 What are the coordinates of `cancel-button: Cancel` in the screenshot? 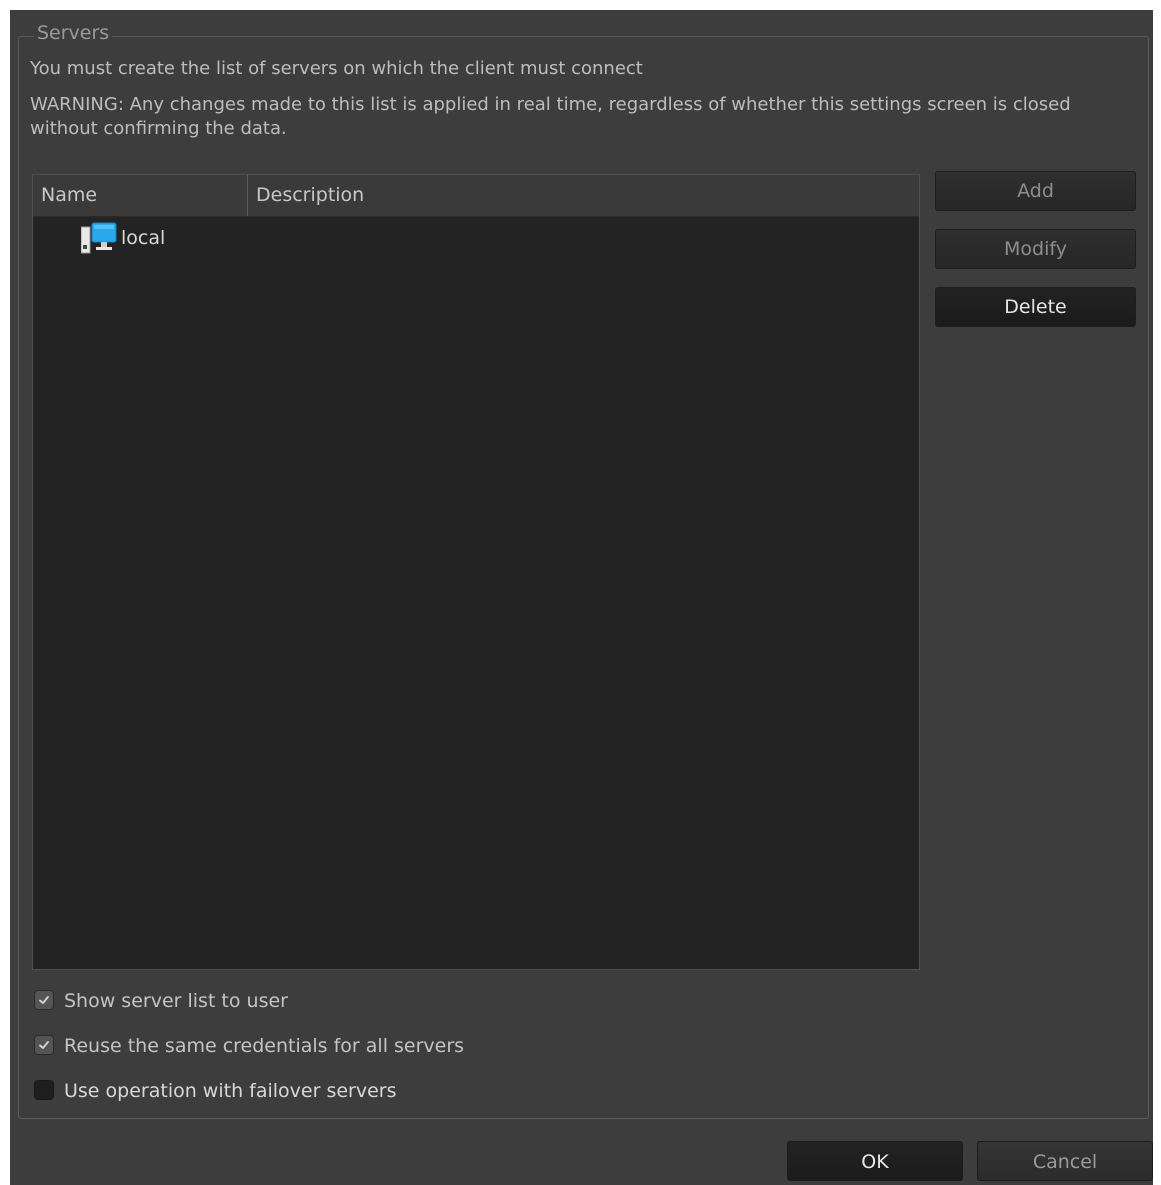 It's located at (1065, 1161).